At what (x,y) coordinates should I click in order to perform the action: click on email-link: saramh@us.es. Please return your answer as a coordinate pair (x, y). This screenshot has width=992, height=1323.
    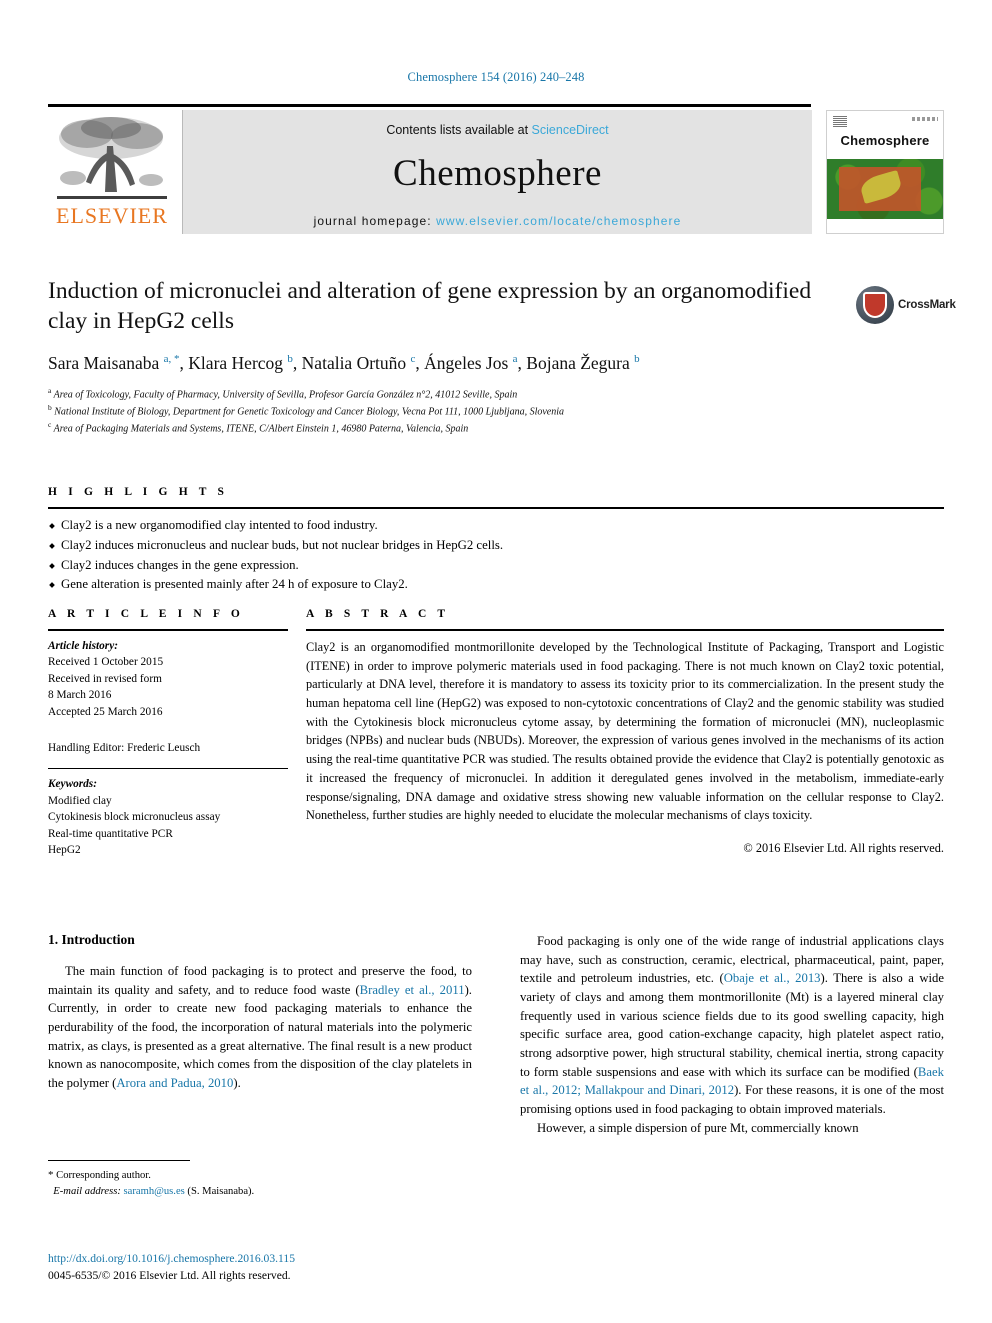
    Looking at the image, I should click on (154, 1191).